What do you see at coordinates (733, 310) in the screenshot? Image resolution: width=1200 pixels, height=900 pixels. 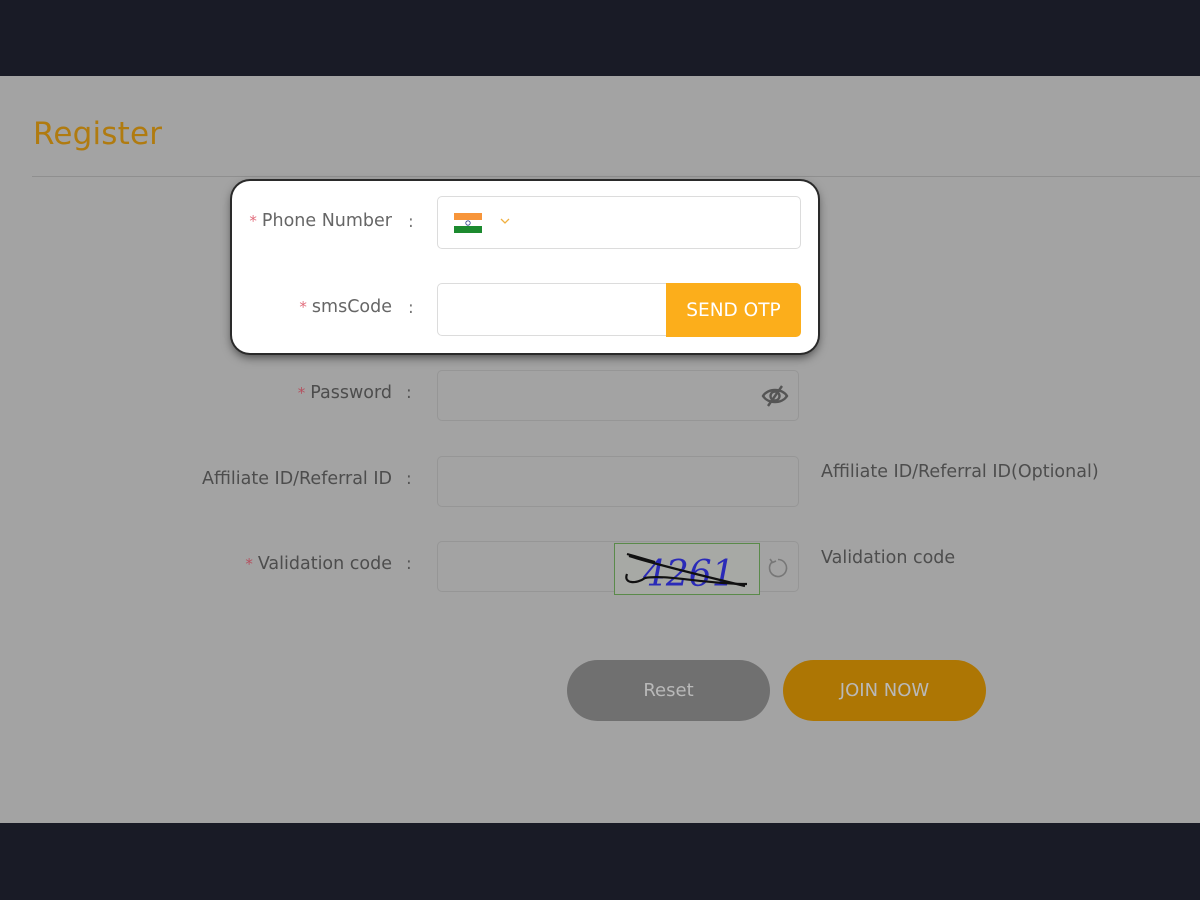 I see `send-otp-button: SEND OTP` at bounding box center [733, 310].